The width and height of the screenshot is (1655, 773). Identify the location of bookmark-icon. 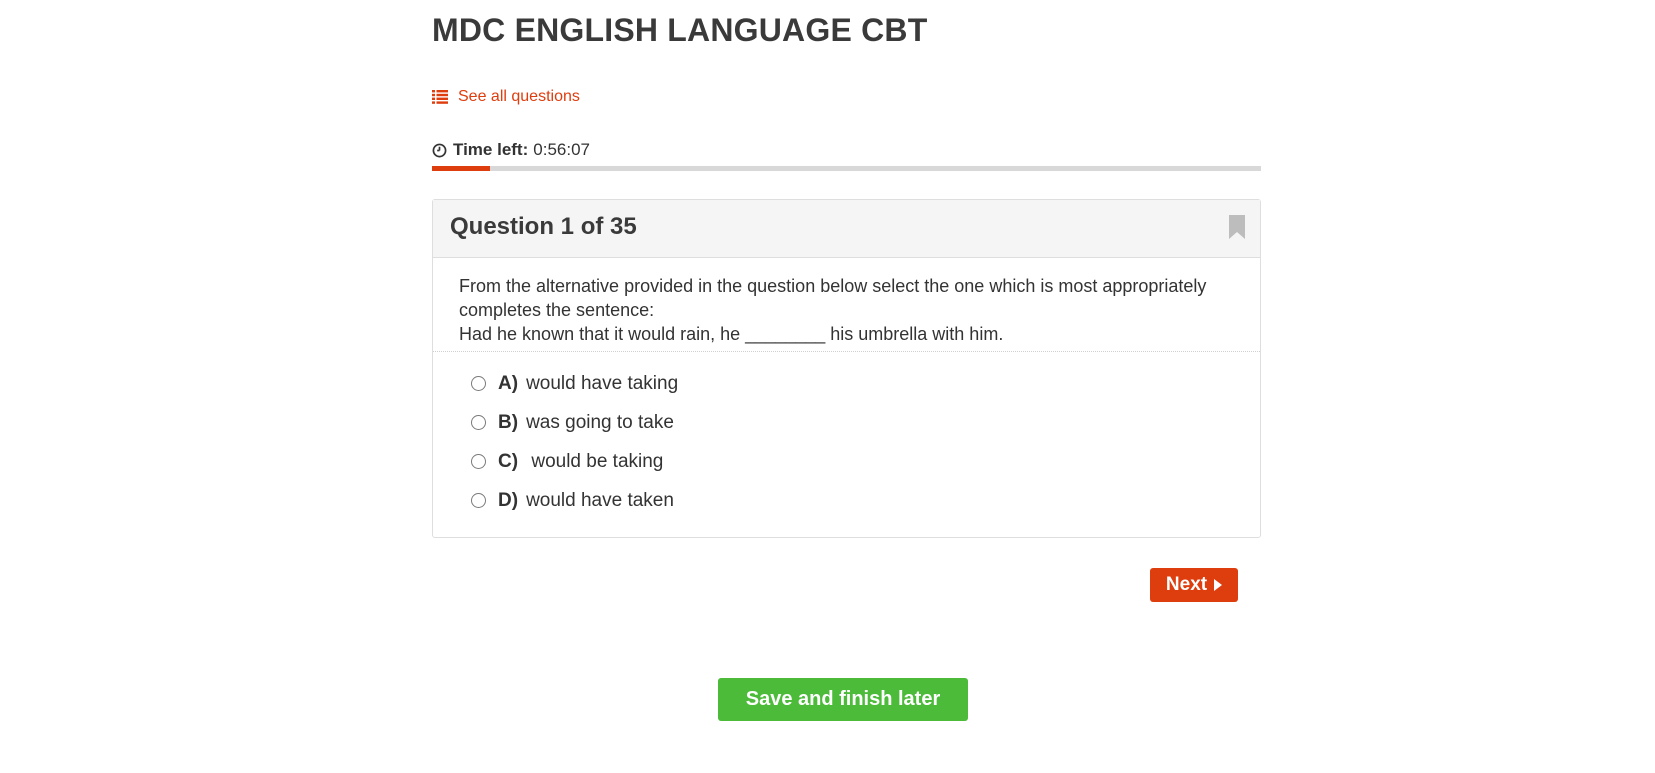
(1237, 227).